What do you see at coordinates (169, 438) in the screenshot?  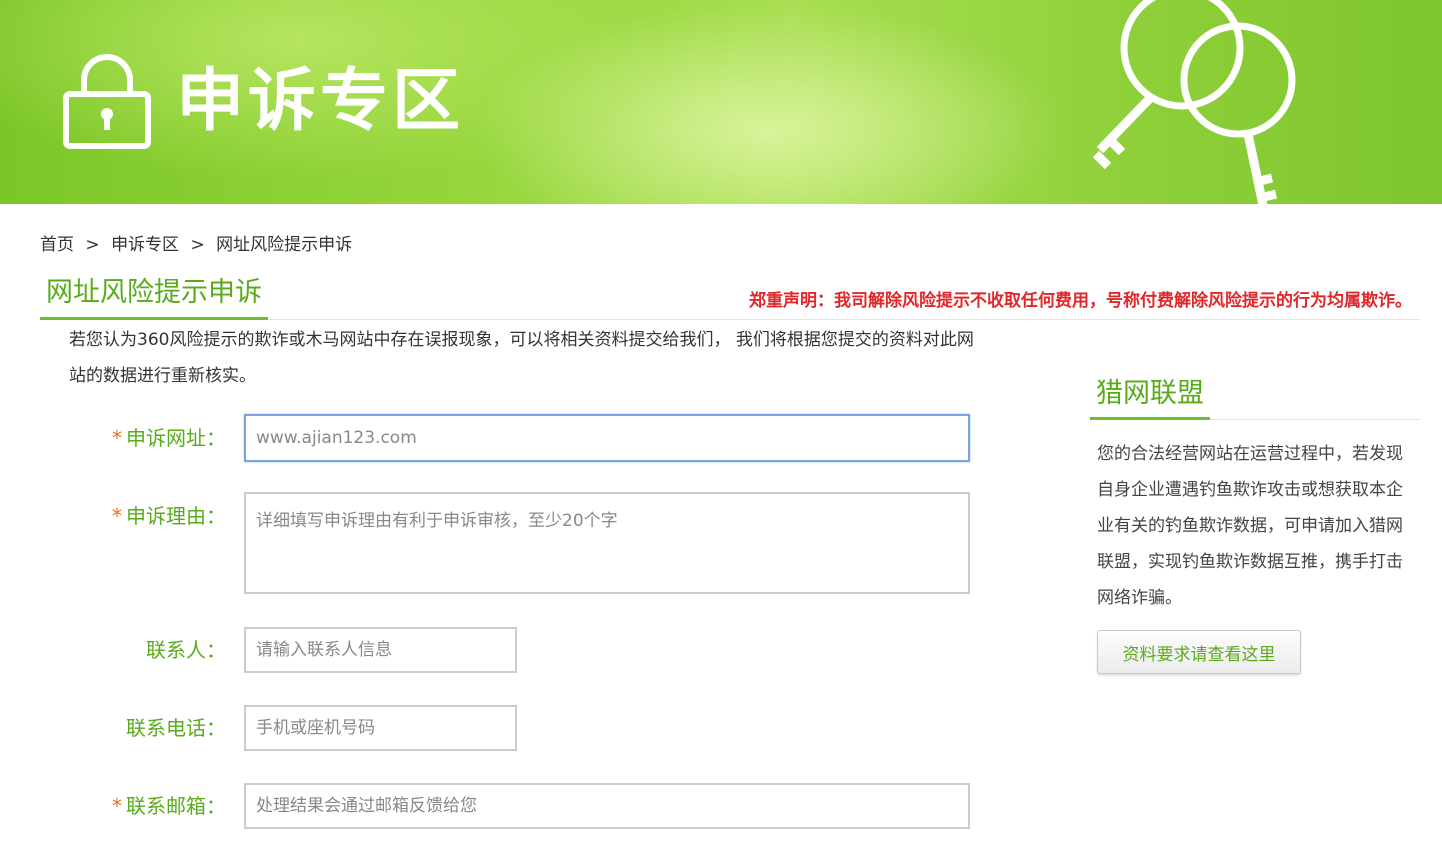 I see `url-label: * 申诉网址：` at bounding box center [169, 438].